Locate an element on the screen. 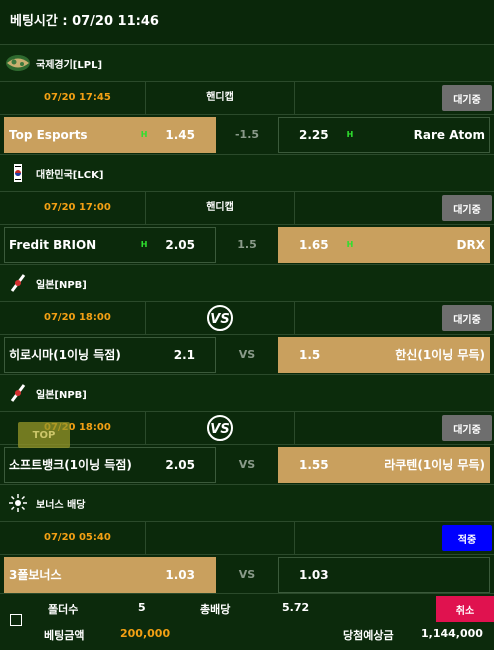  league-row: 대한민국[LCK] is located at coordinates (247, 173).